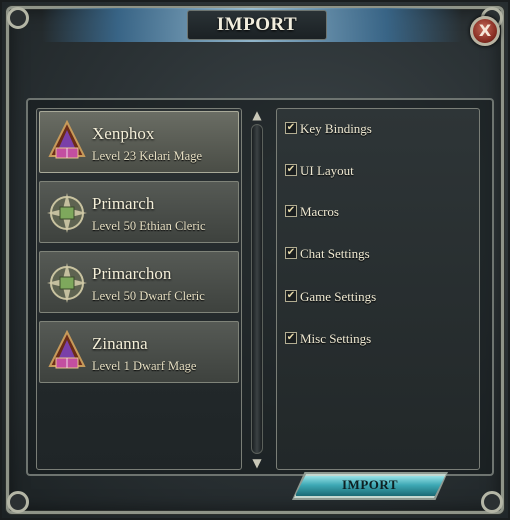 The image size is (510, 520). I want to click on setting-label: Chat Settings, so click(335, 253).